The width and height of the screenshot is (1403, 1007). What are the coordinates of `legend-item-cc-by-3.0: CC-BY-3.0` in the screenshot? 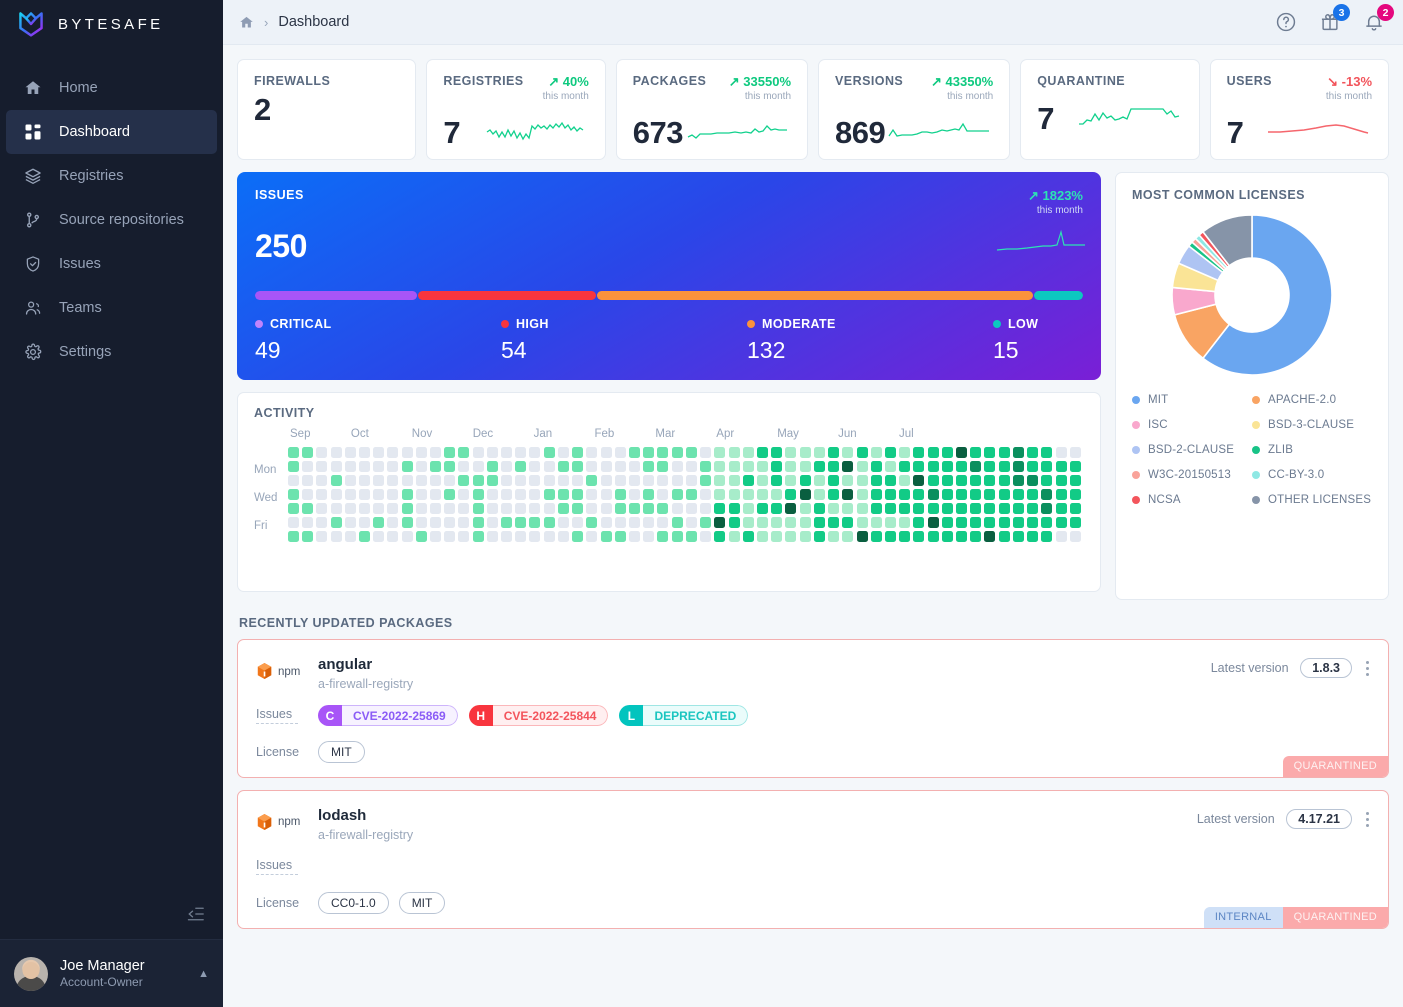 It's located at (1312, 475).